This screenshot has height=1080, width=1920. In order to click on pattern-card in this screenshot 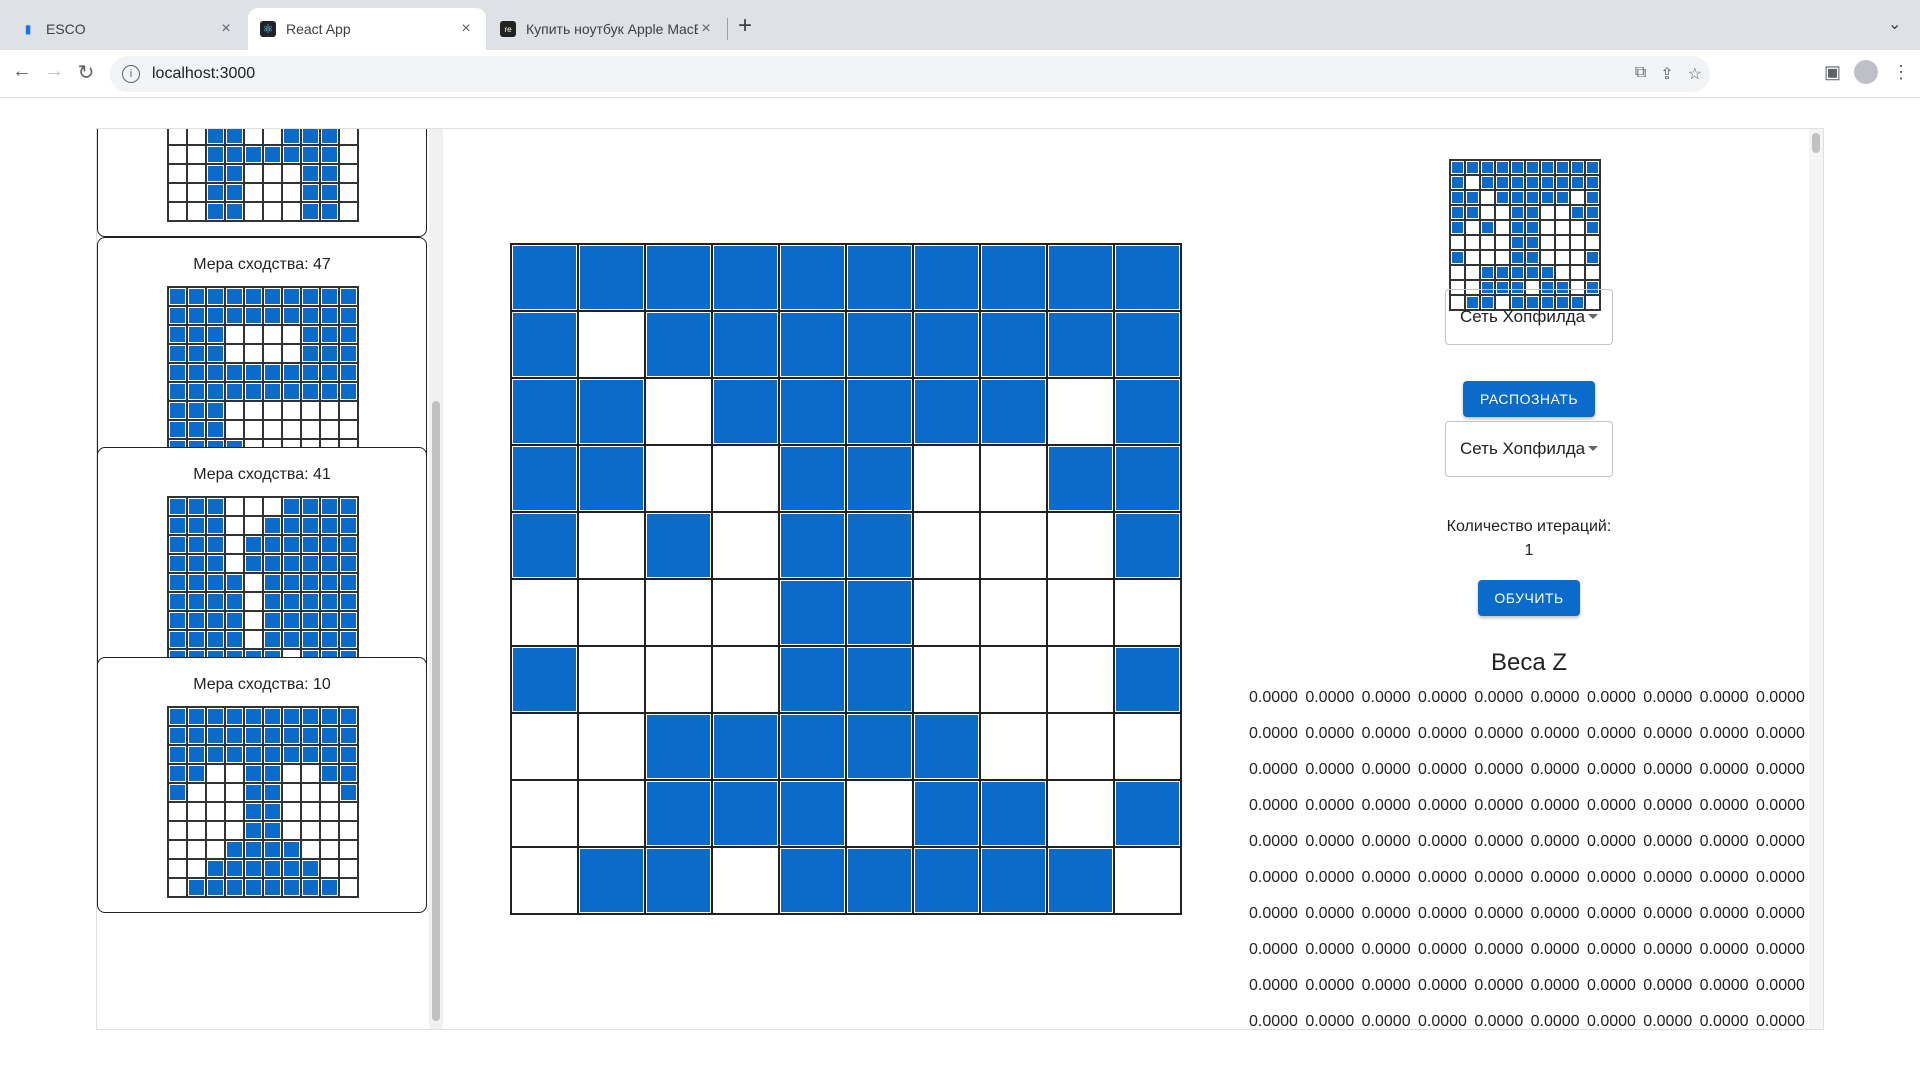, I will do `click(262, 183)`.